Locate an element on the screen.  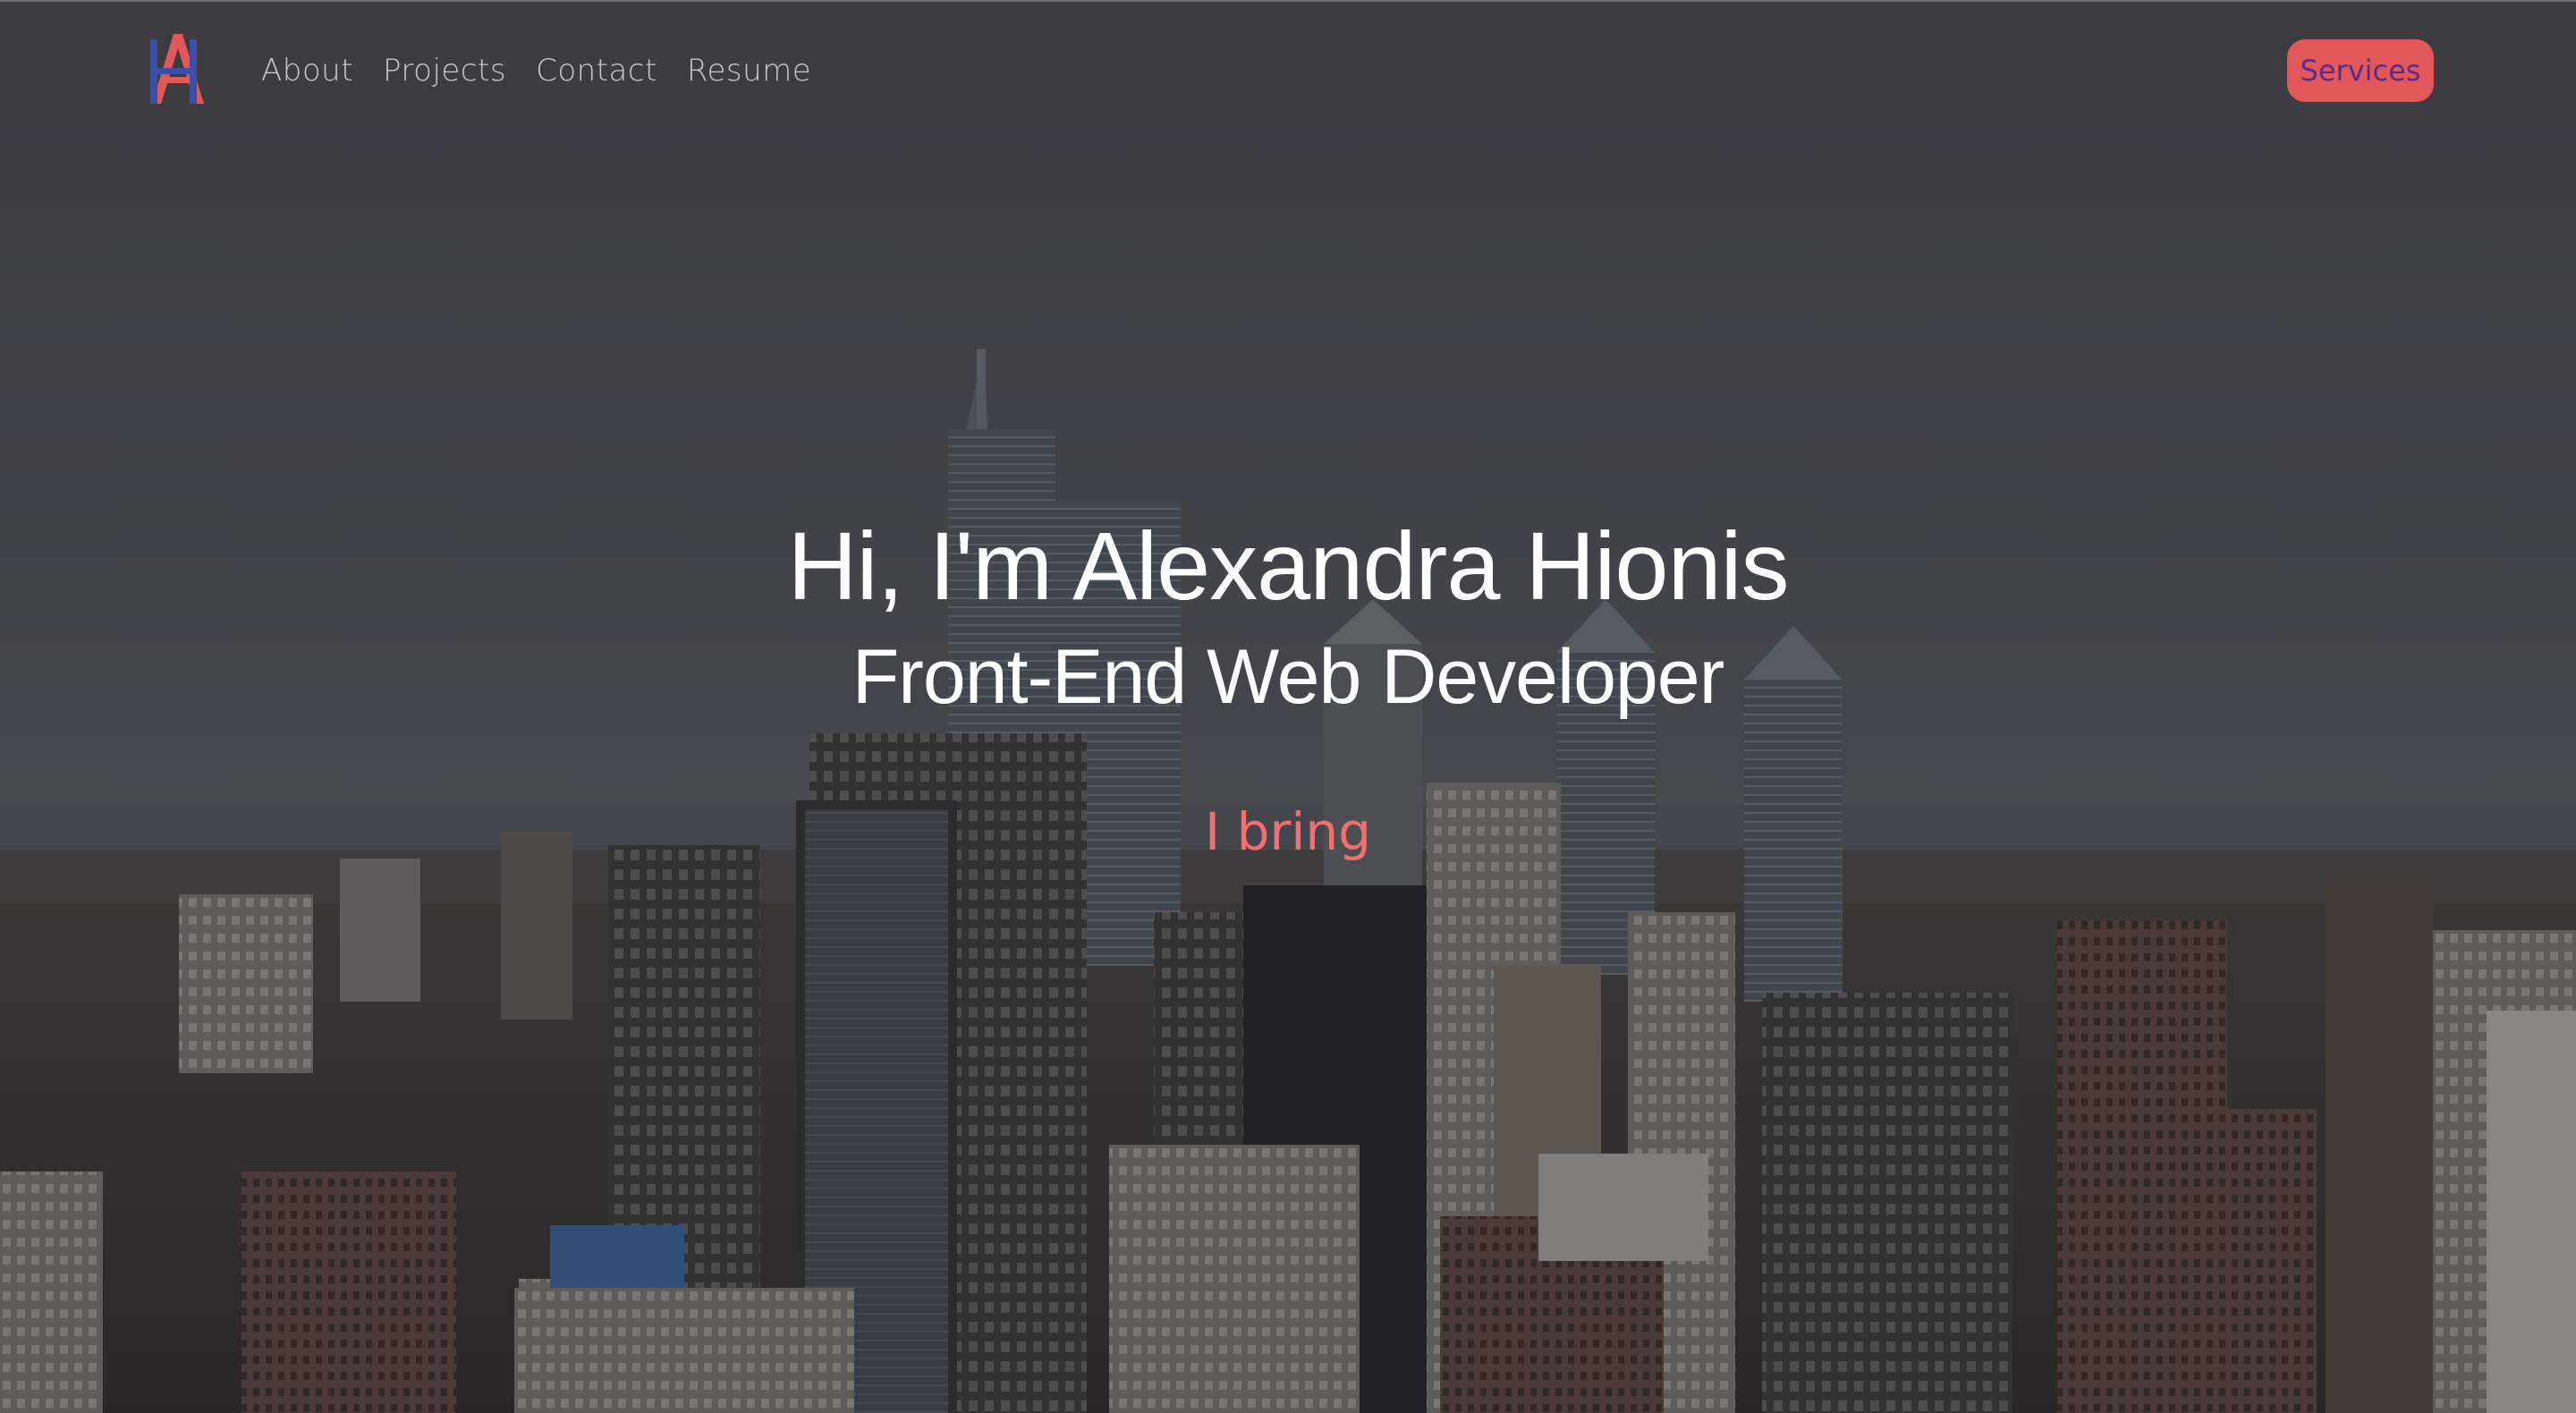
nav-link-projects: Projects is located at coordinates (444, 71).